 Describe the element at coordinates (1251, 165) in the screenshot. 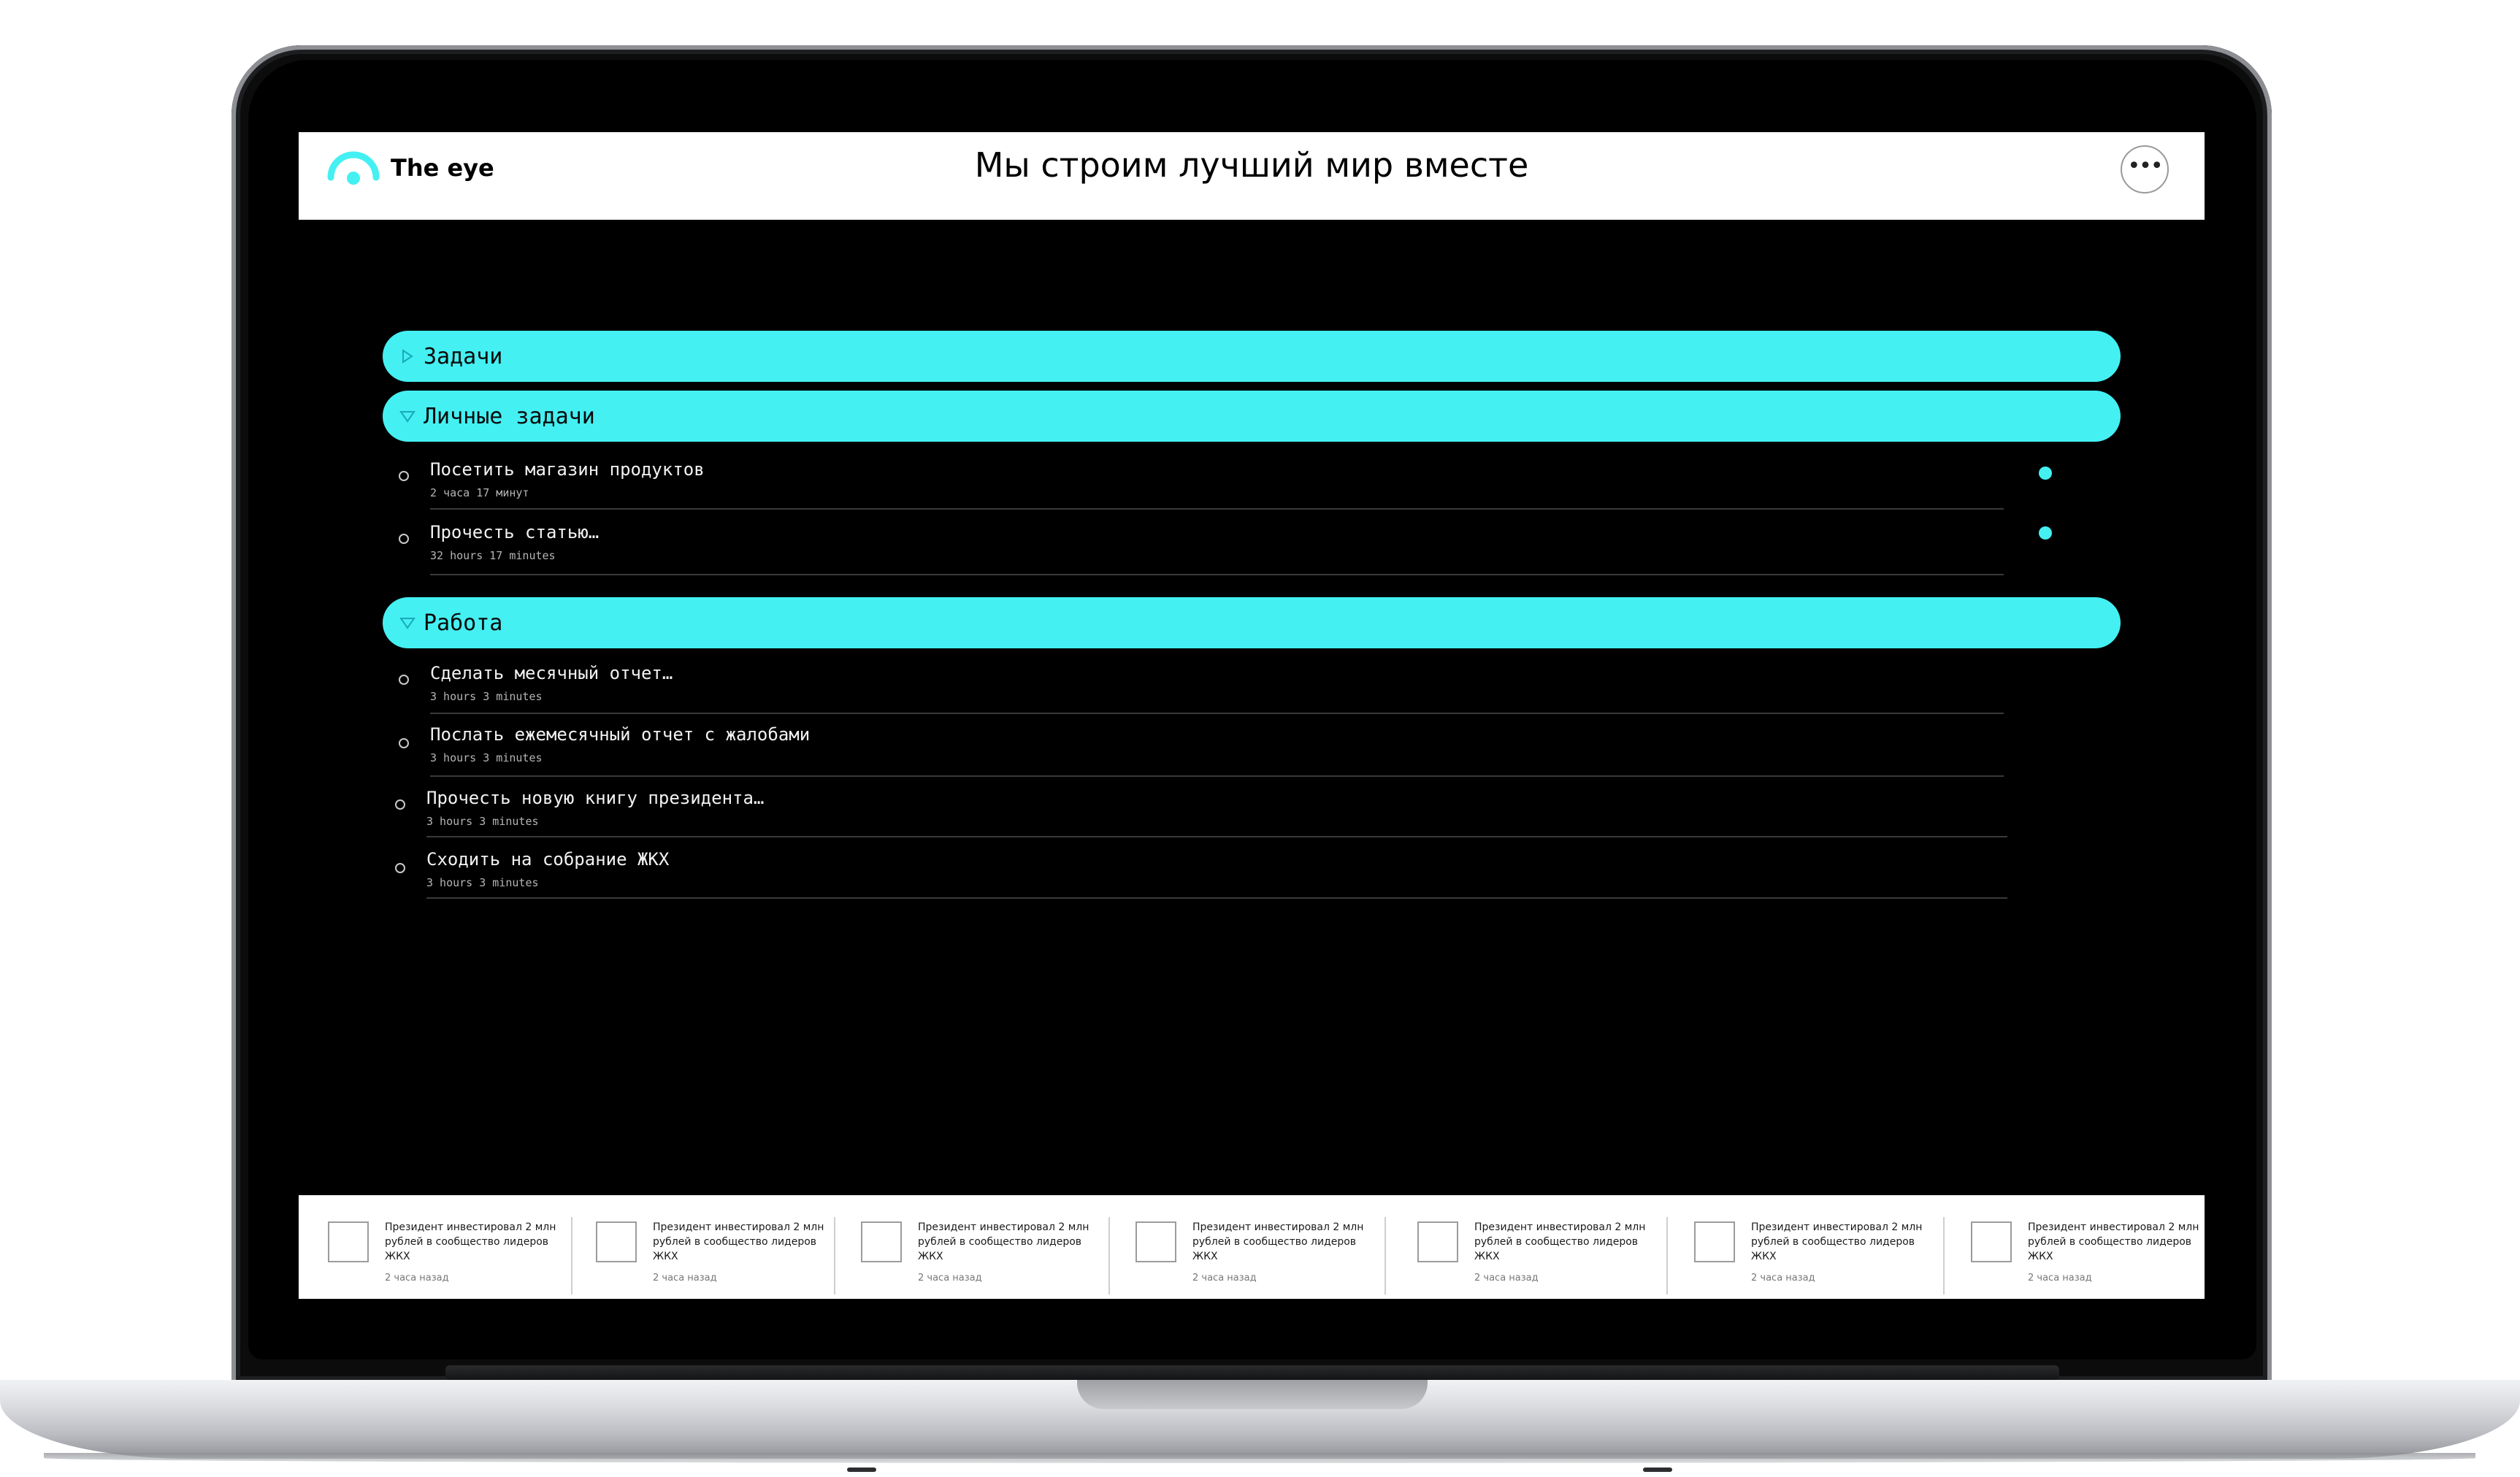

I see `page-title: Мы строим лучший мир вместе` at that location.